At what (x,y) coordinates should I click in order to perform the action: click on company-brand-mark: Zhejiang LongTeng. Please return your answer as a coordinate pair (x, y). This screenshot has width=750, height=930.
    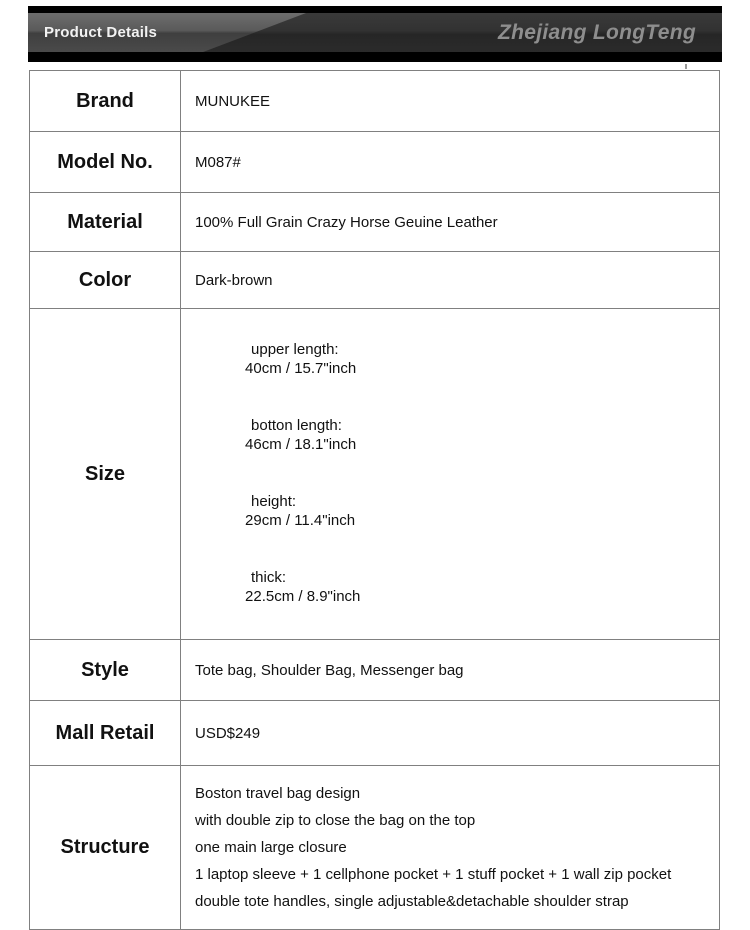
    Looking at the image, I should click on (597, 32).